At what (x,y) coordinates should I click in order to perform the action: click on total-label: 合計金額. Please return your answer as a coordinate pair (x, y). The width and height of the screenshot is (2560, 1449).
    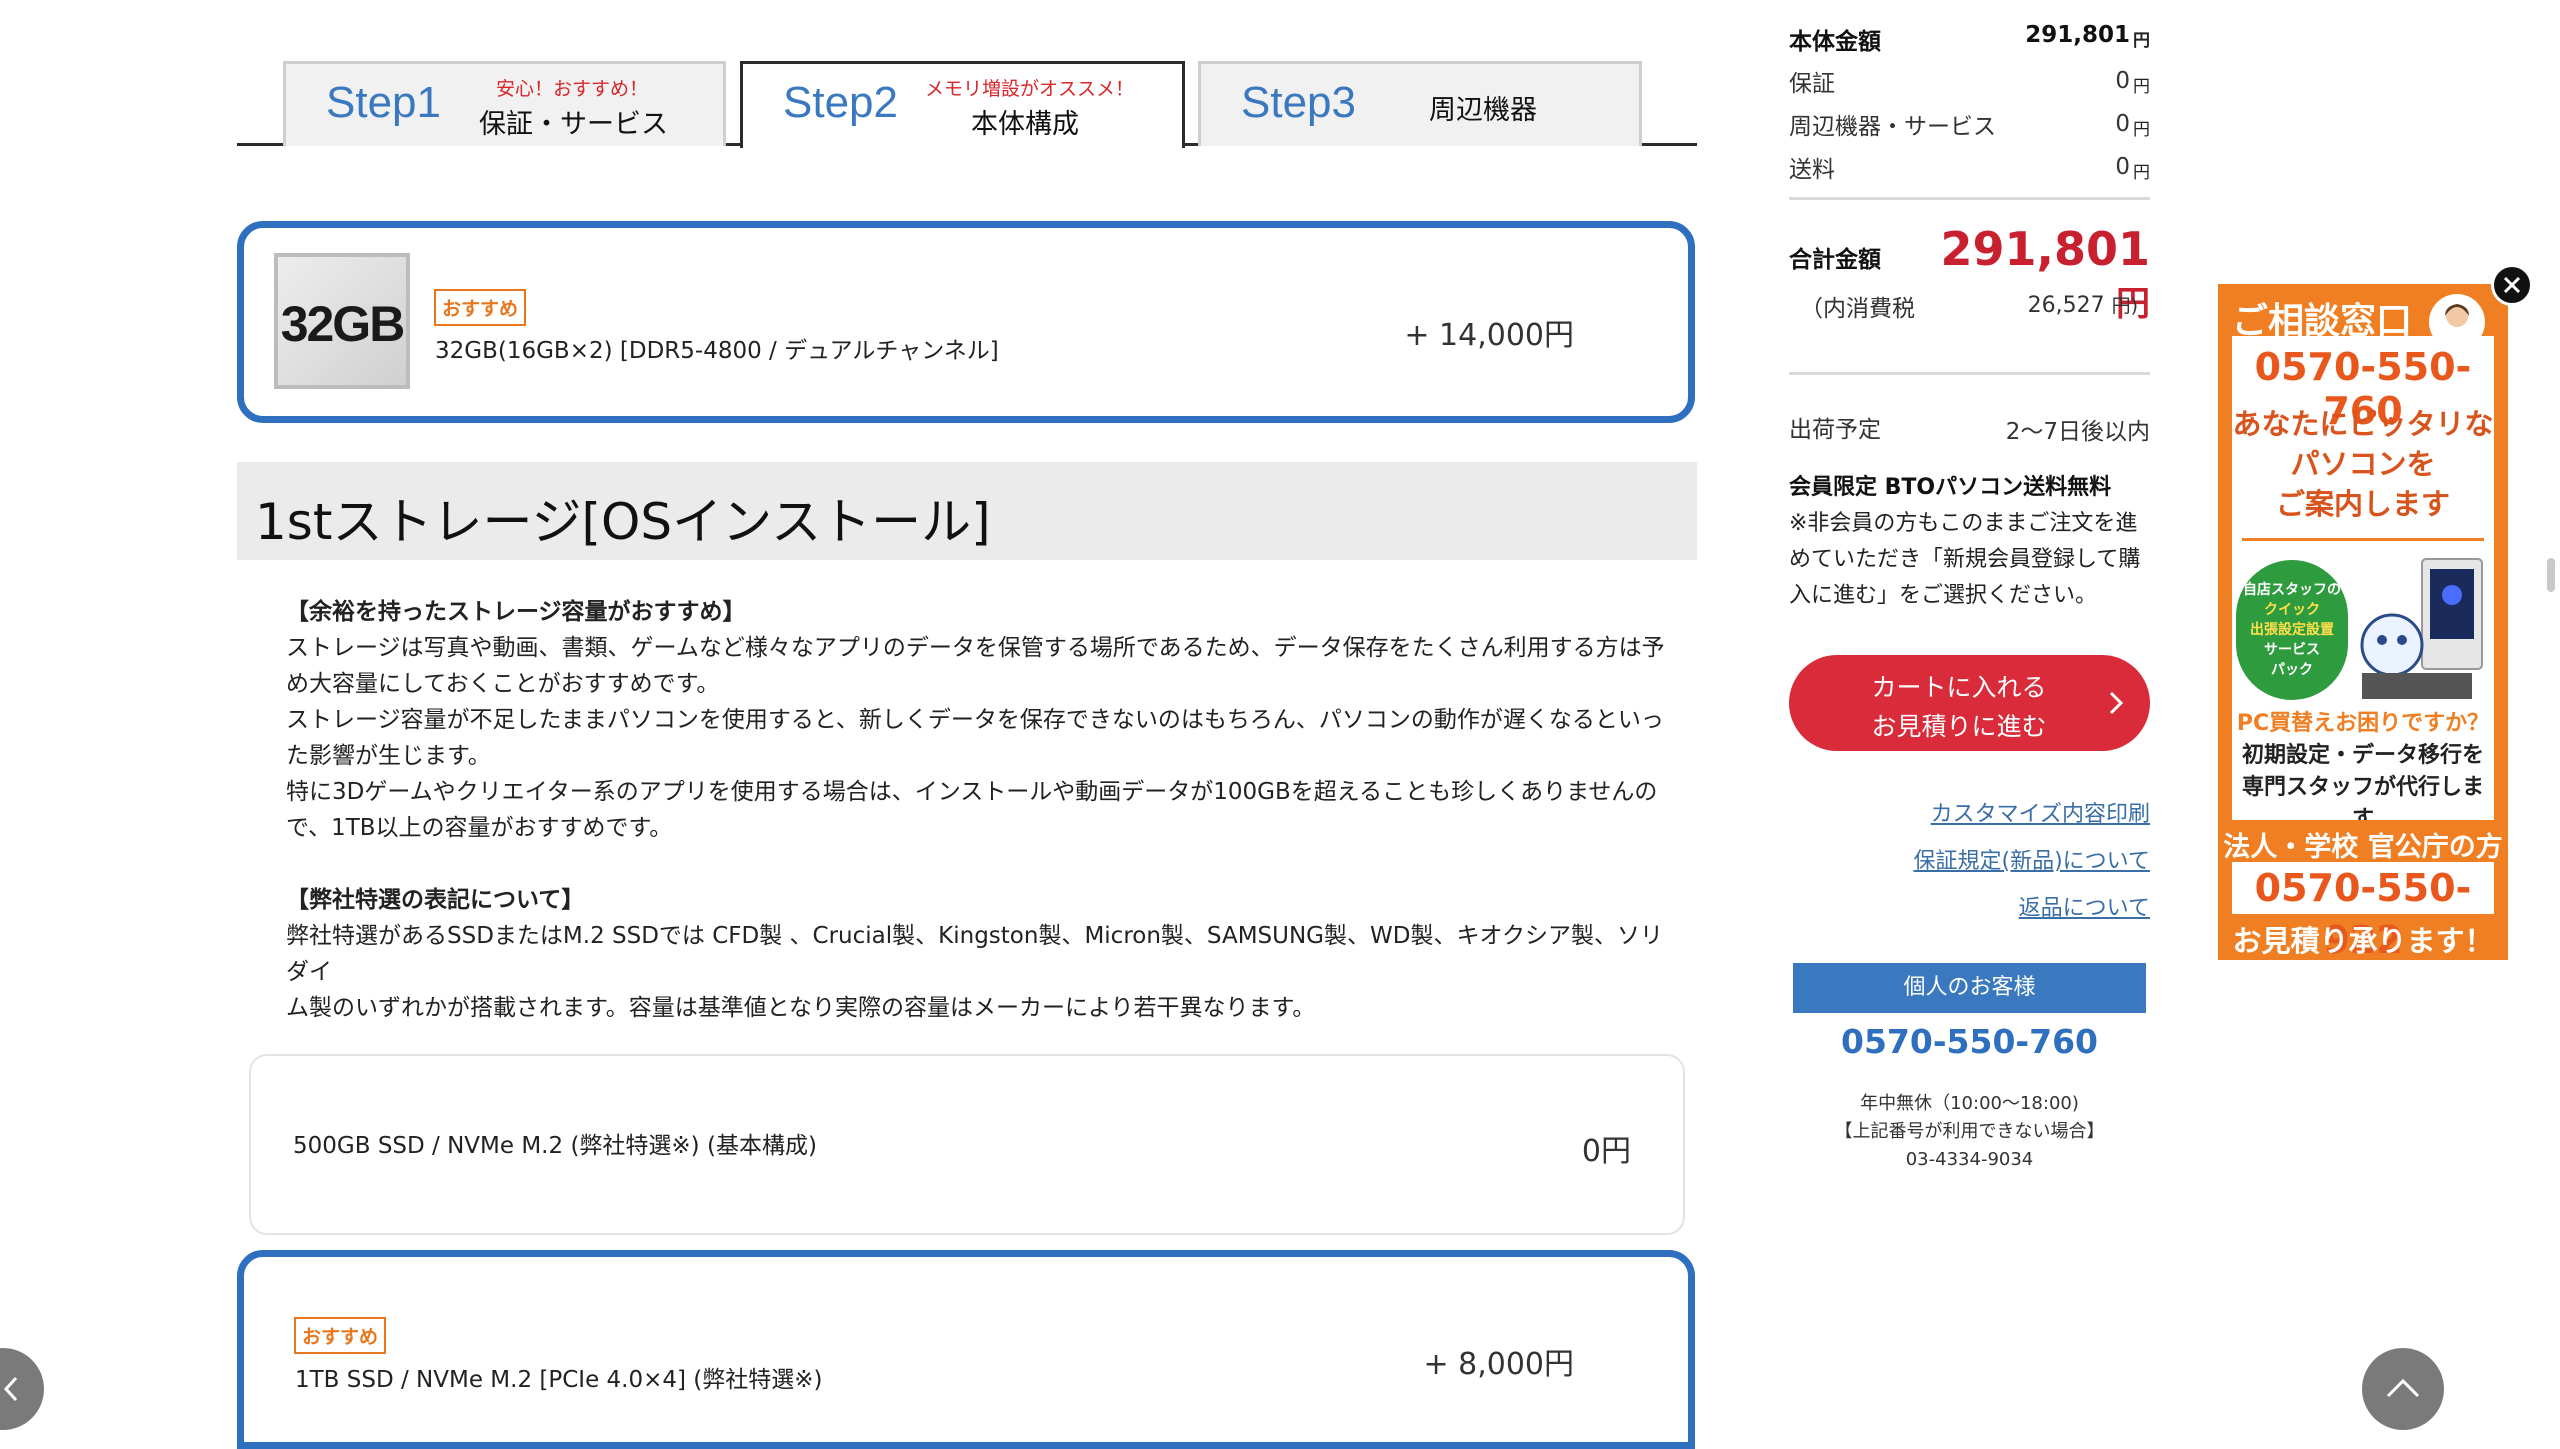
    Looking at the image, I should click on (1835, 260).